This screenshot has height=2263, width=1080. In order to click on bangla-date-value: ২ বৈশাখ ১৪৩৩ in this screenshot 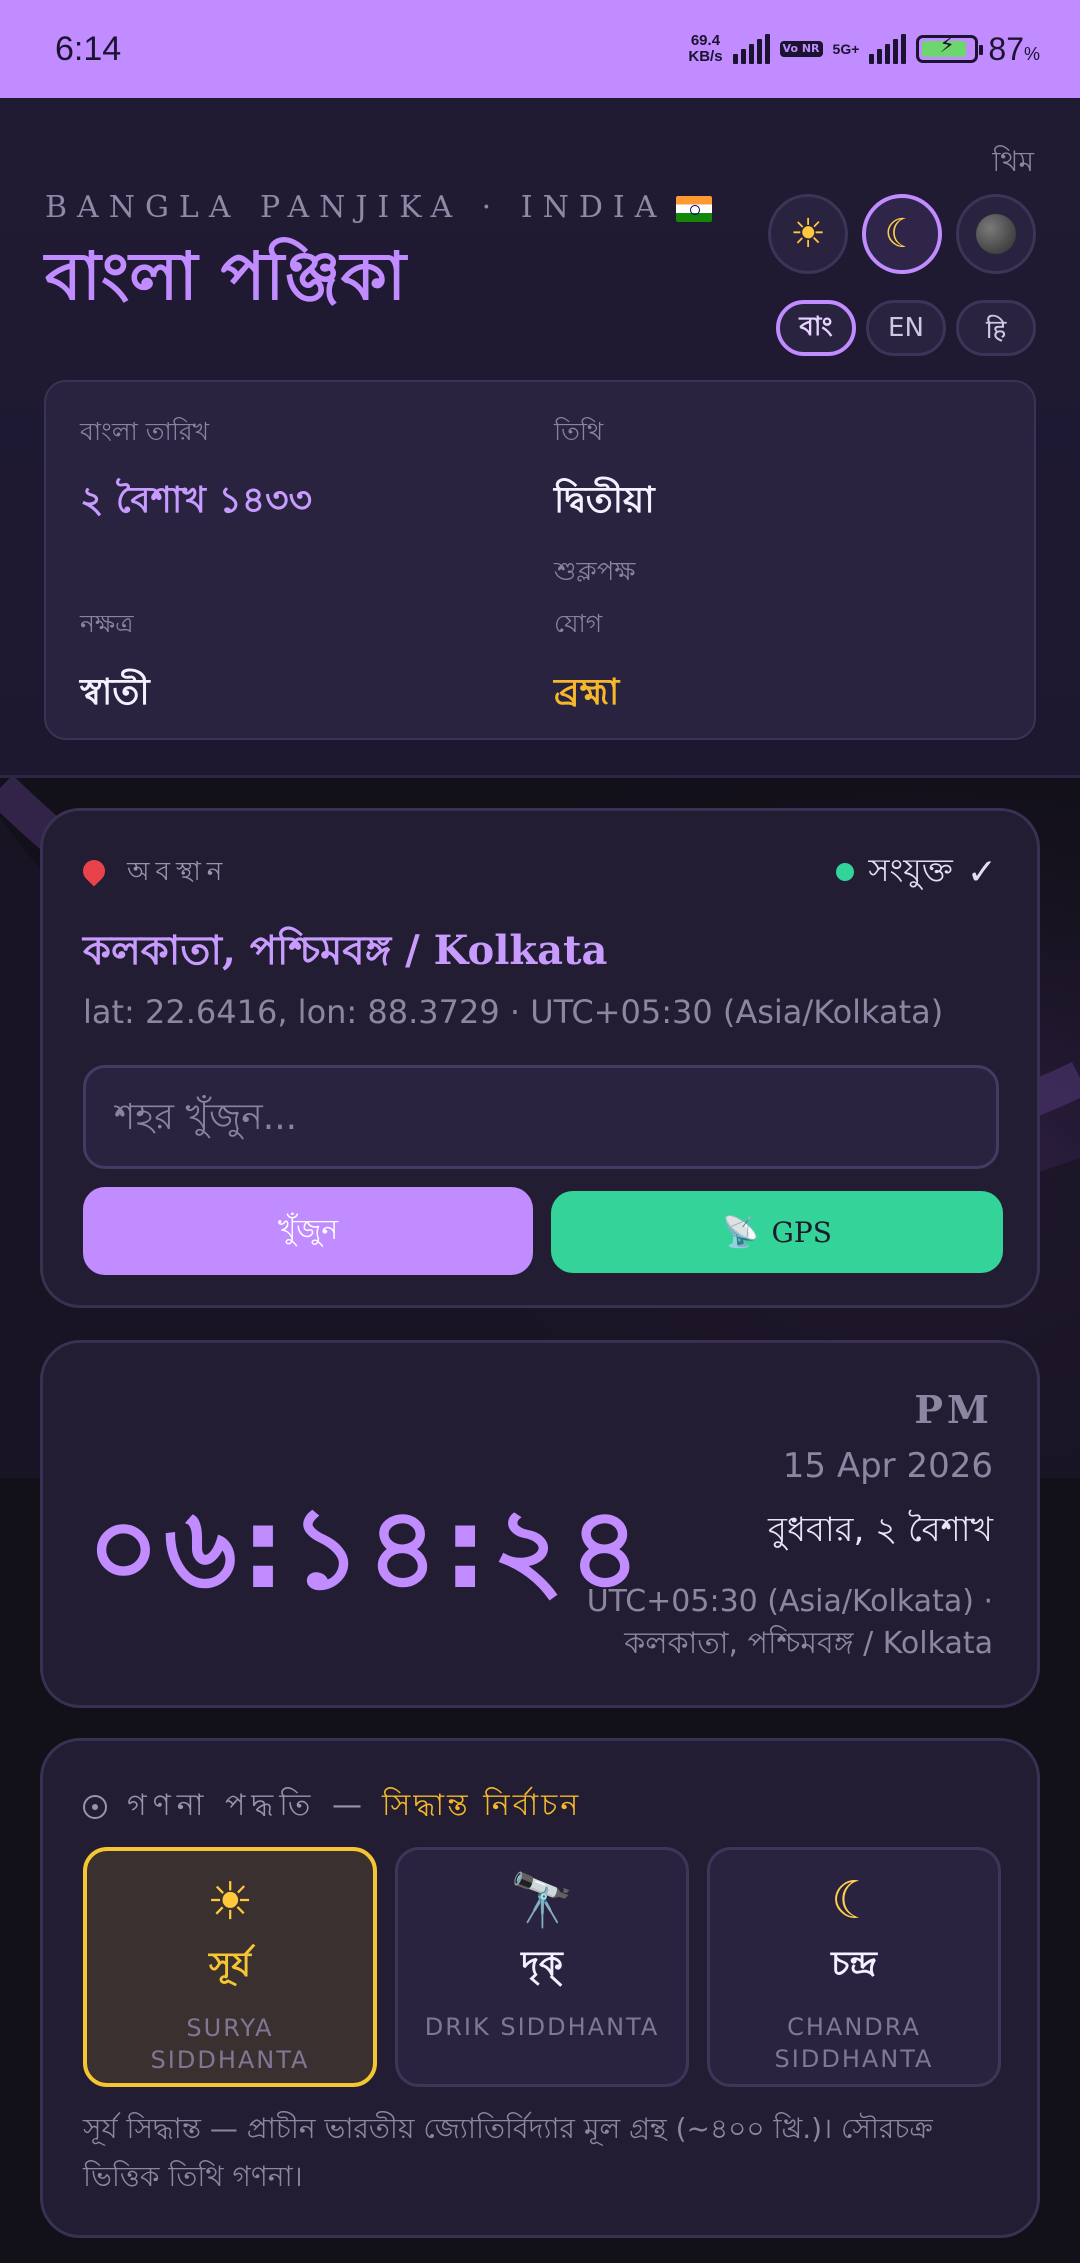, I will do `click(196, 500)`.